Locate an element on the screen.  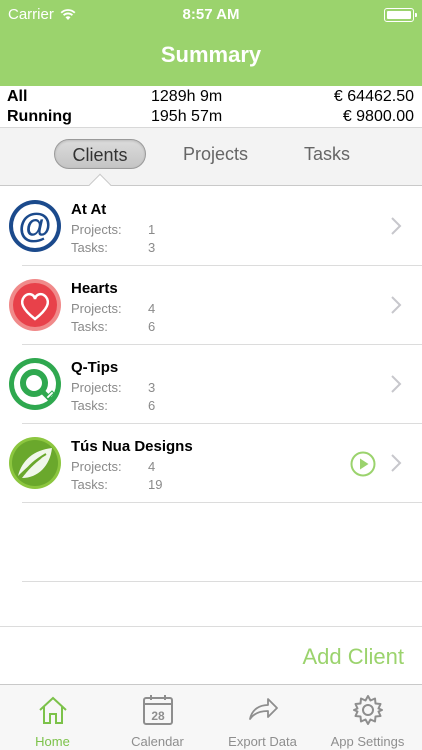
client-name: Q-Tips is located at coordinates (95, 367).